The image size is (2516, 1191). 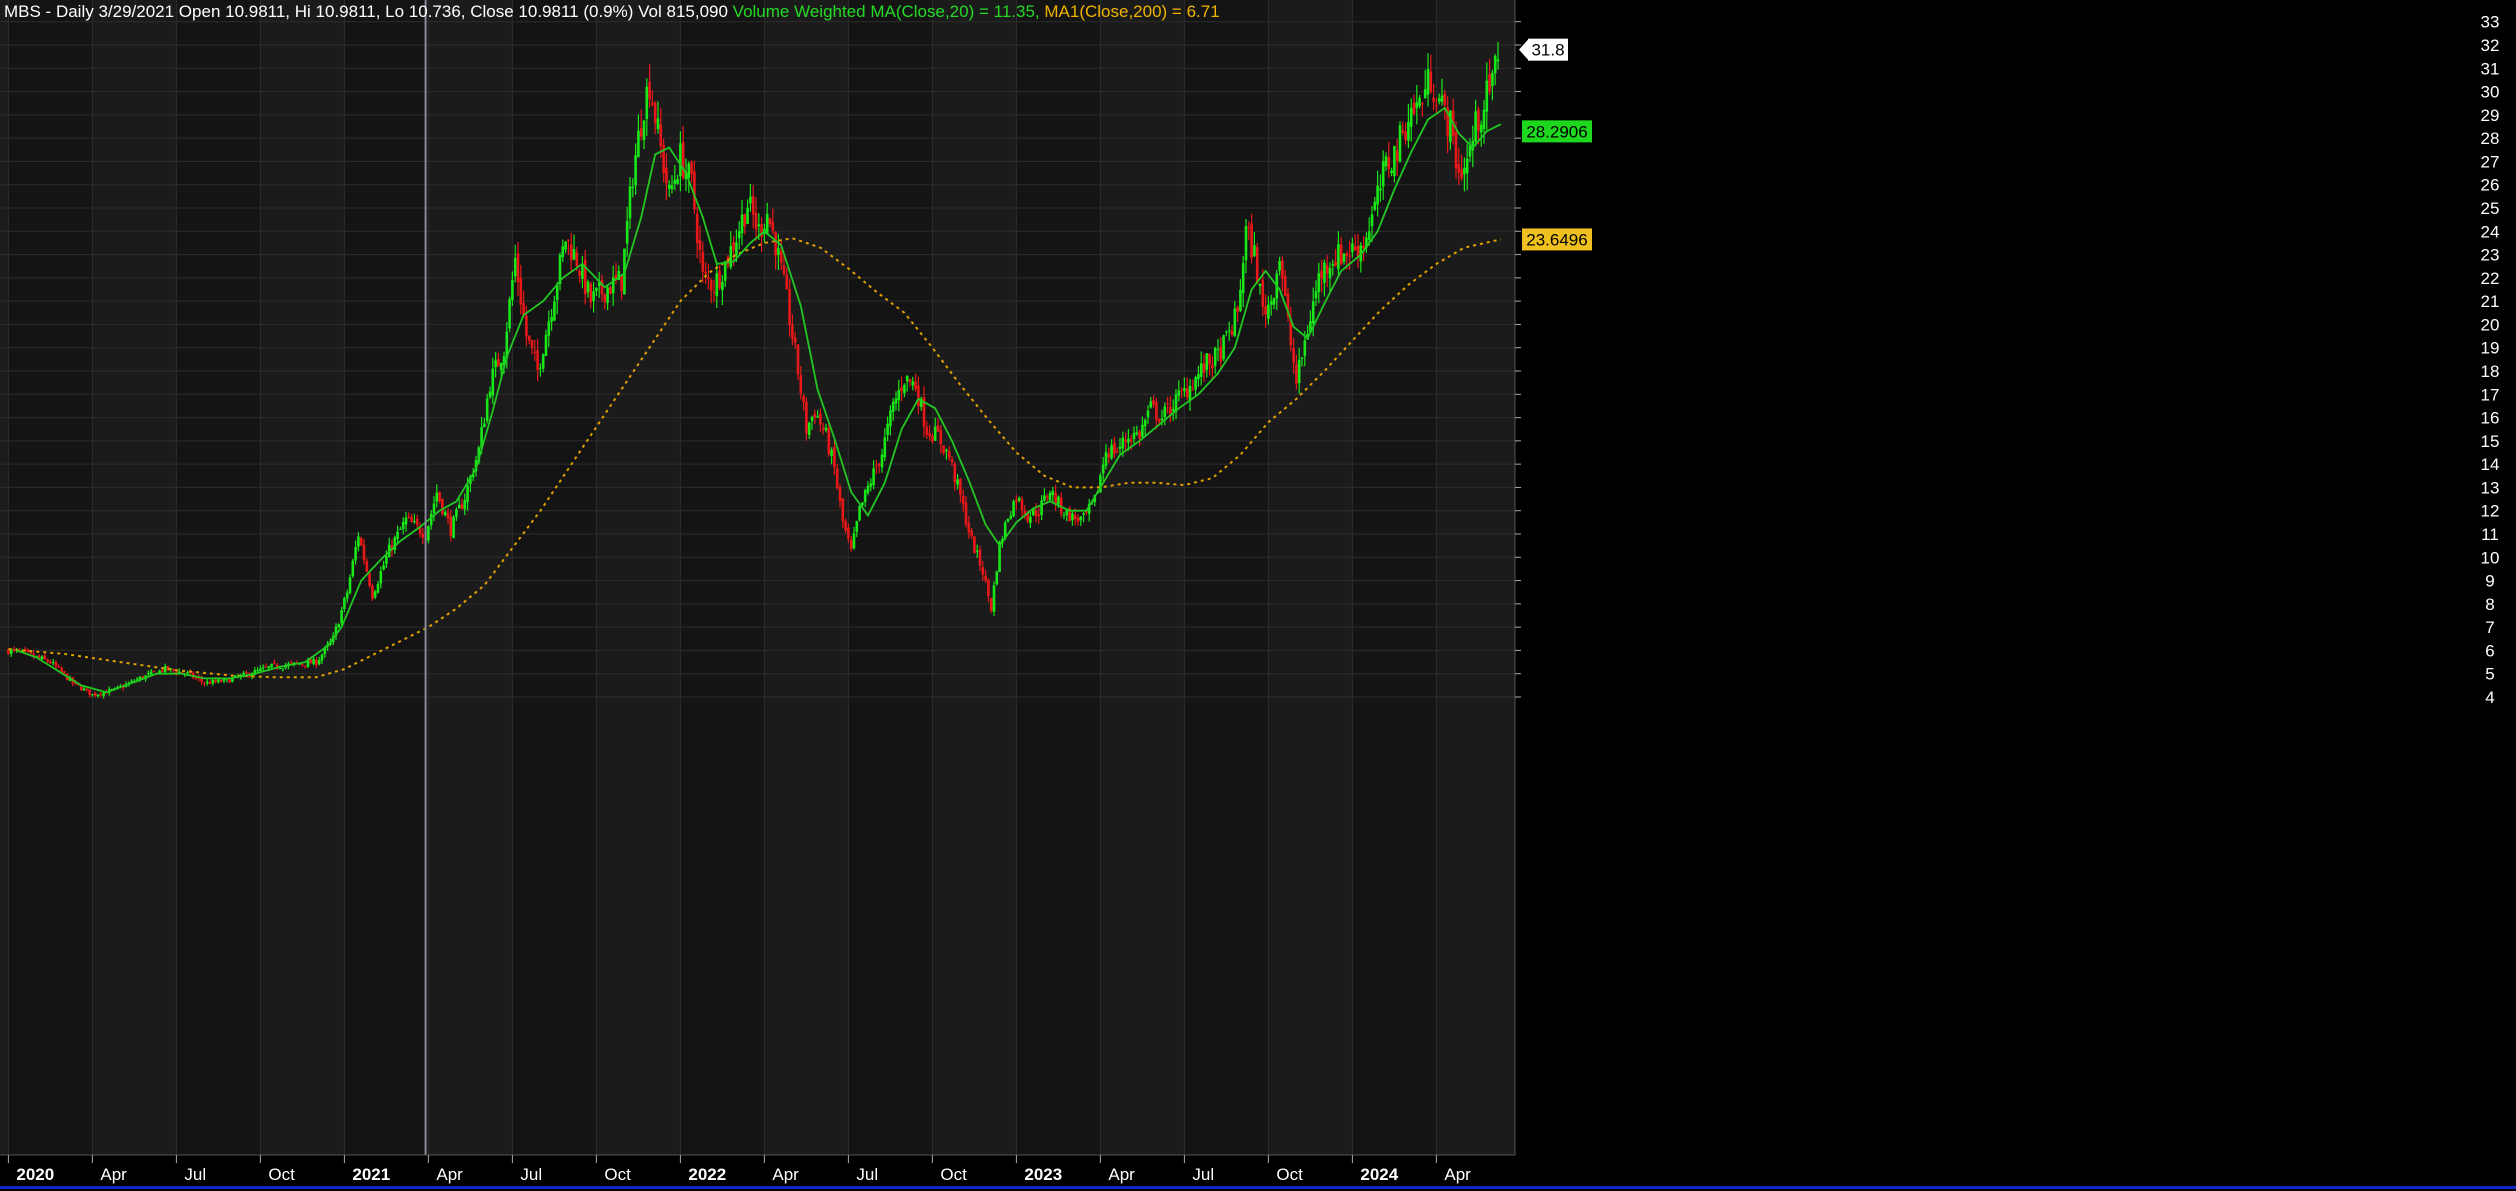 What do you see at coordinates (1258, 1187) in the screenshot?
I see `status-strip` at bounding box center [1258, 1187].